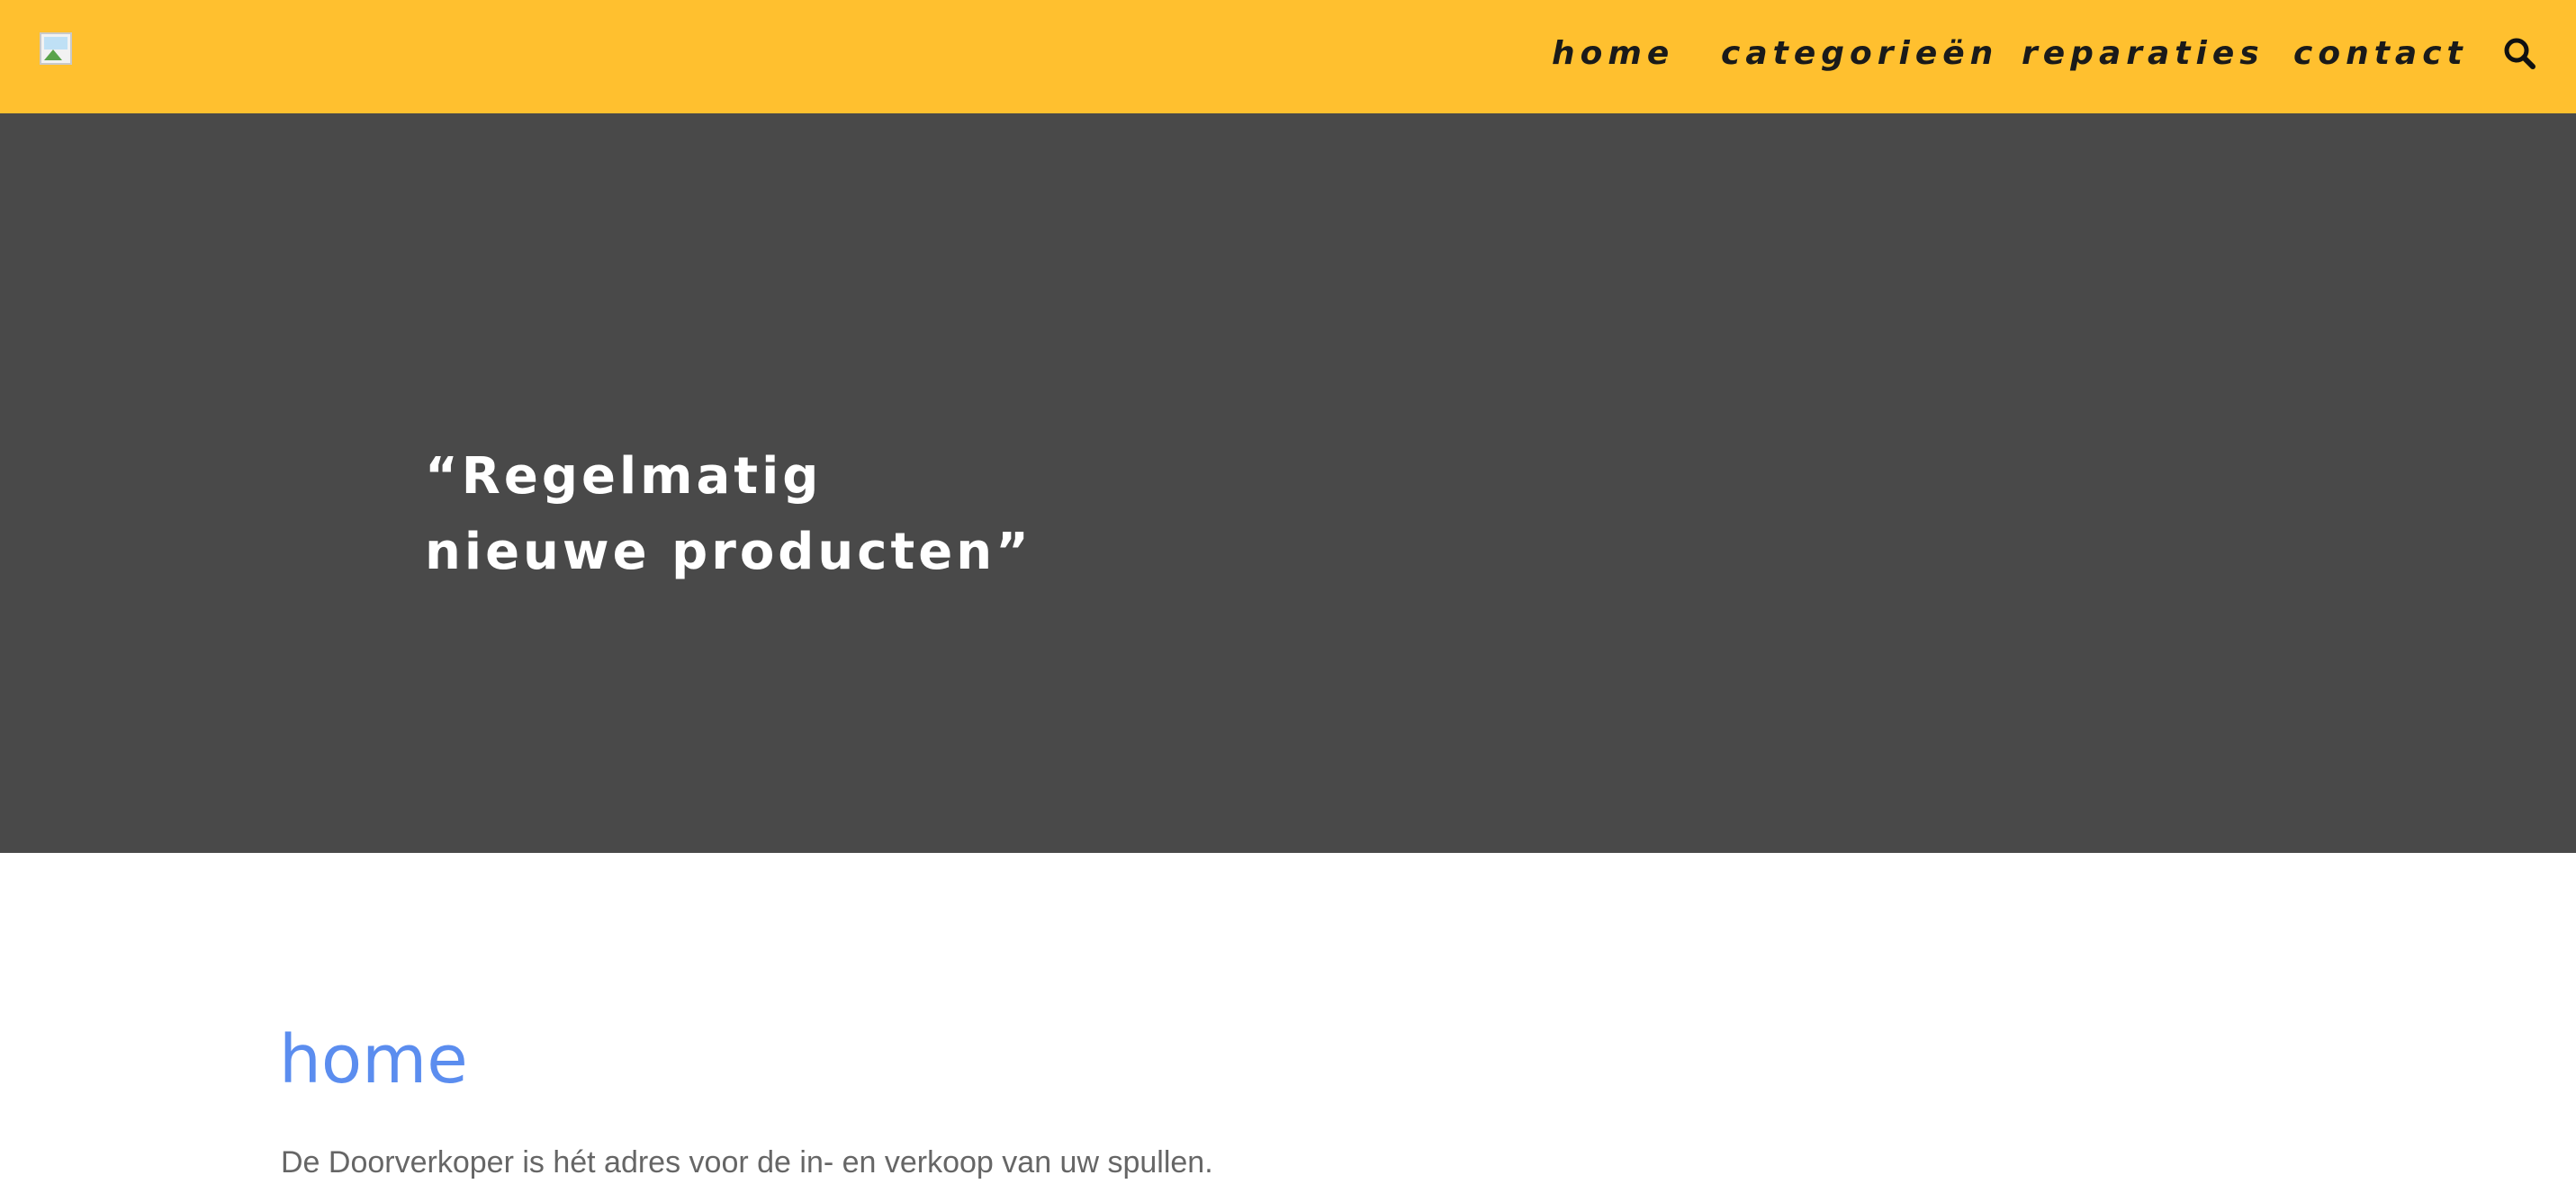 The width and height of the screenshot is (2576, 1184). I want to click on logo-image, so click(56, 48).